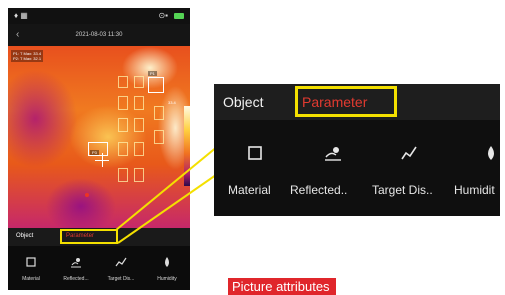  What do you see at coordinates (163, 15) in the screenshot?
I see `signal-icon: ⊙▪` at bounding box center [163, 15].